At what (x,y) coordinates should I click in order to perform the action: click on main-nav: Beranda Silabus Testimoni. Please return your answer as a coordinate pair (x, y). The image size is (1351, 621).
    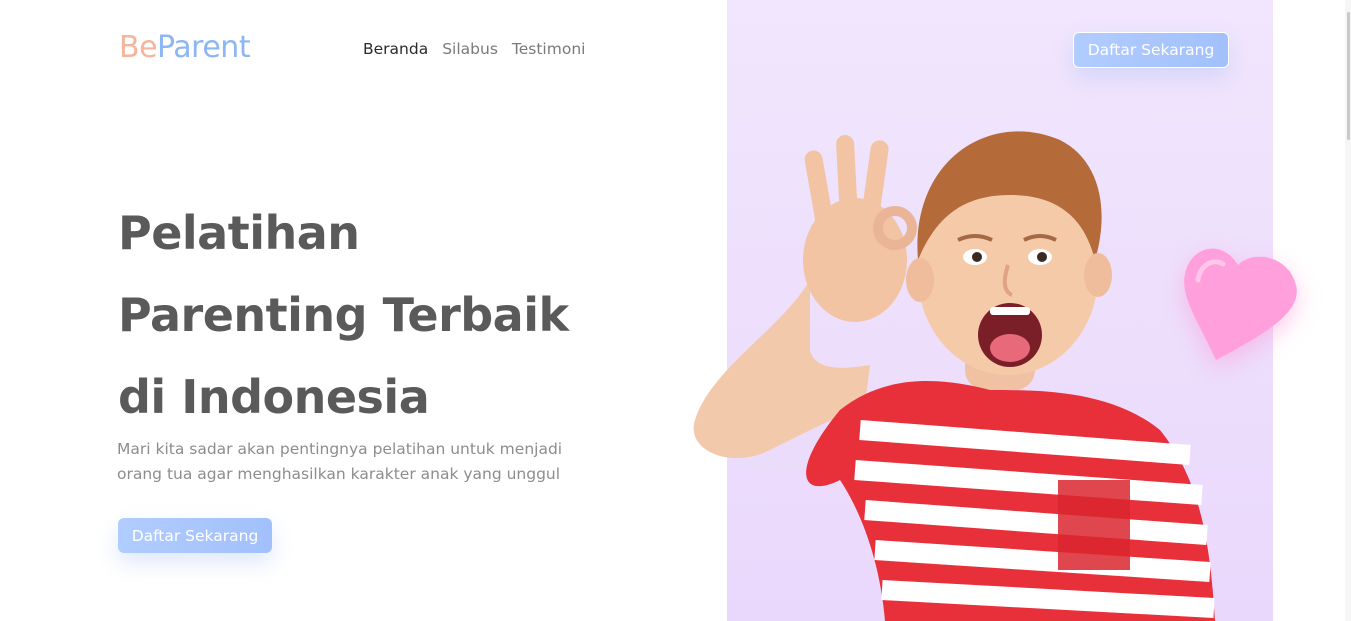
    Looking at the image, I should click on (474, 49).